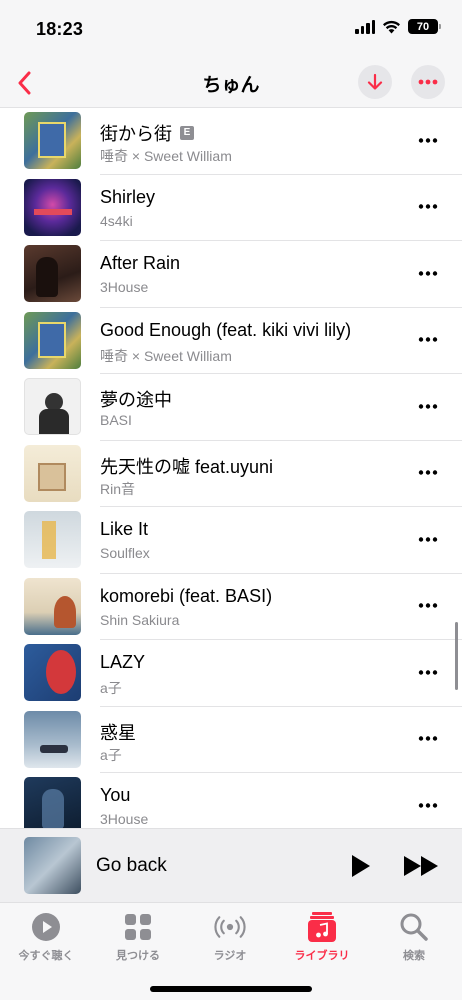  I want to click on page-title: ちゅん, so click(231, 85).